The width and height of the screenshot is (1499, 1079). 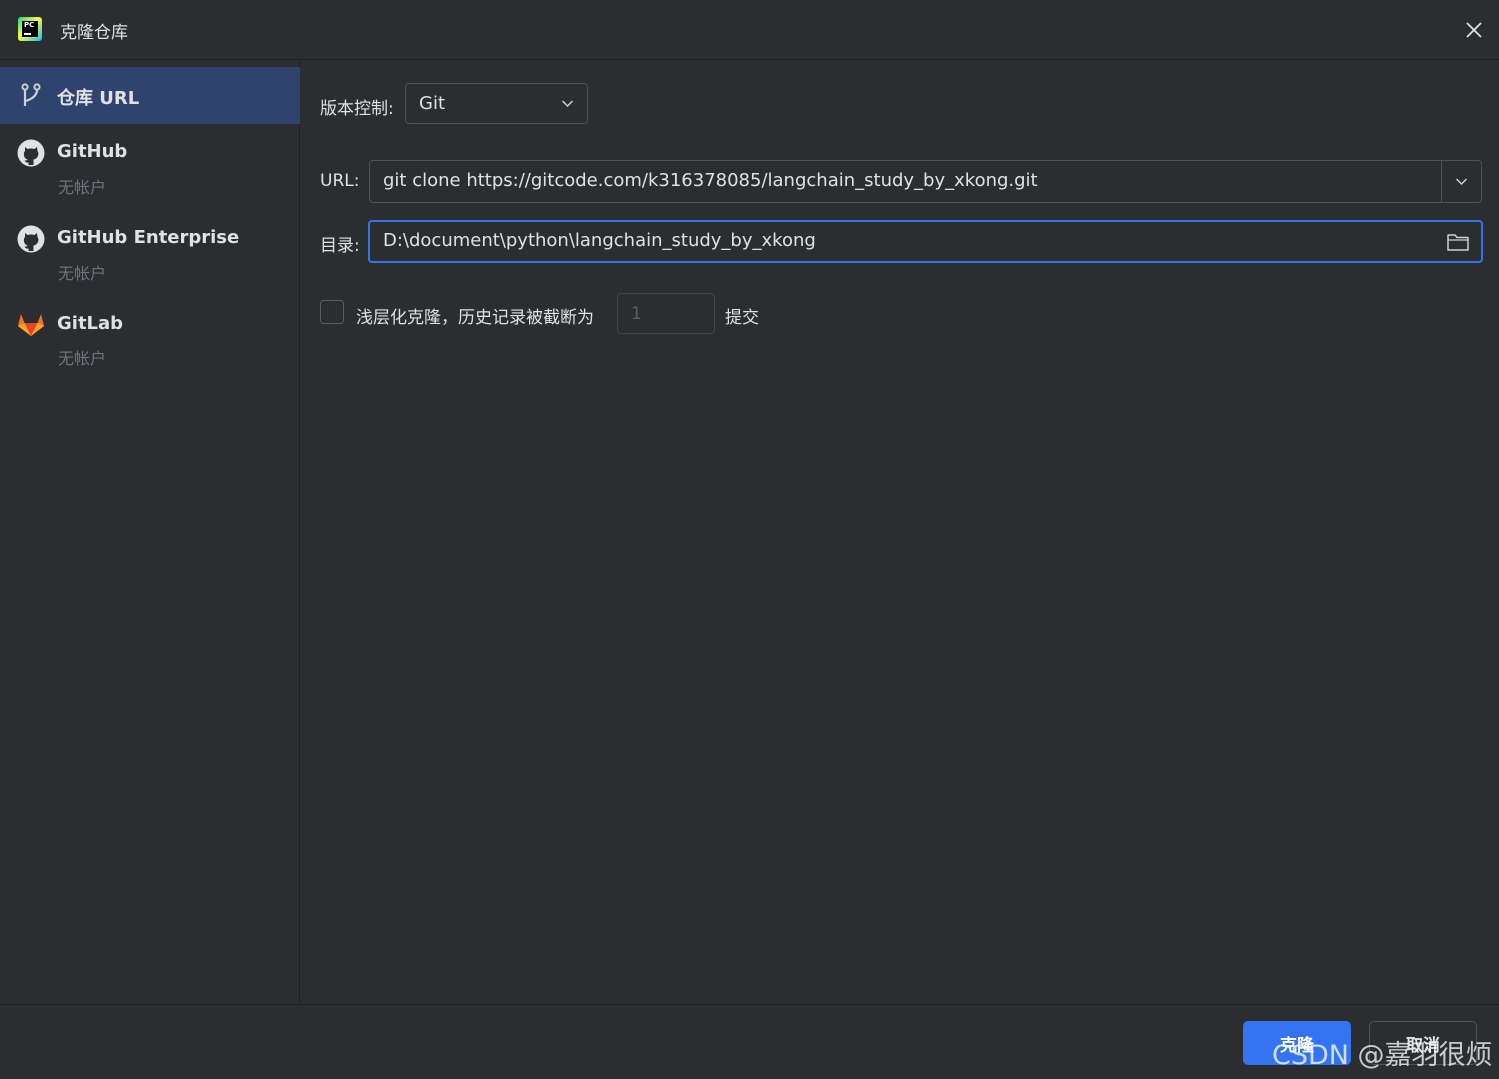 I want to click on vcs-selected-value: Git, so click(x=432, y=103).